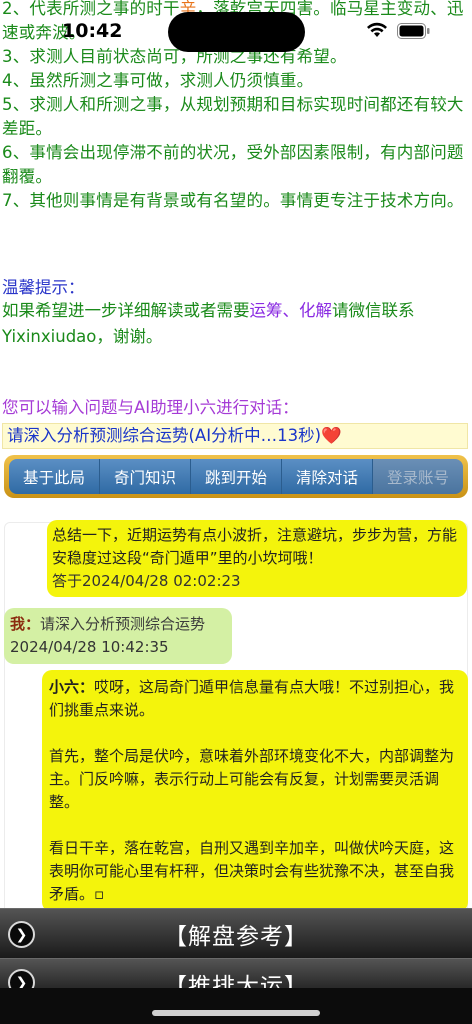 The height and width of the screenshot is (1024, 472). Describe the element at coordinates (266, 310) in the screenshot. I see `link-yunchou: 运筹` at that location.